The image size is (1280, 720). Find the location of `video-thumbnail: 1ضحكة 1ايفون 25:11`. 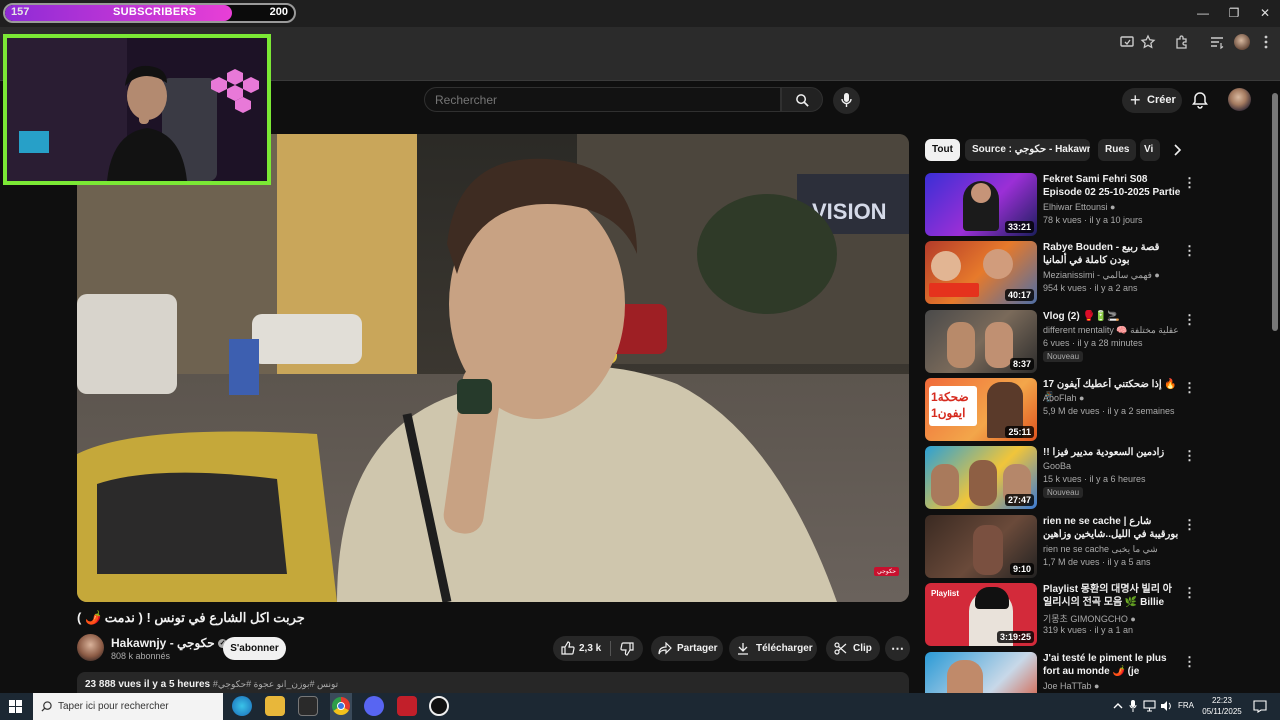

video-thumbnail: 1ضحكة 1ايفون 25:11 is located at coordinates (981, 409).